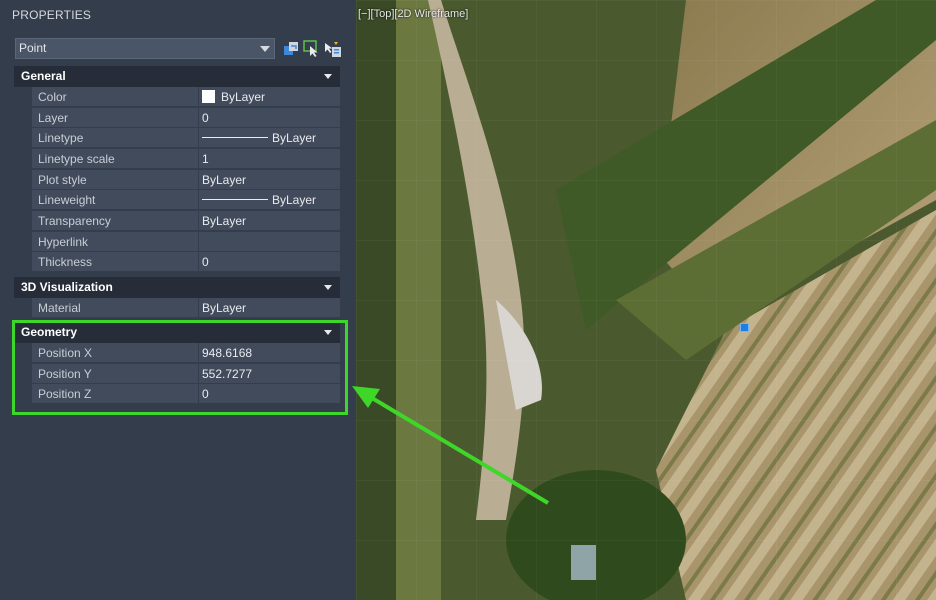 The image size is (936, 600). Describe the element at coordinates (115, 180) in the screenshot. I see `prop-name: Plot style` at that location.